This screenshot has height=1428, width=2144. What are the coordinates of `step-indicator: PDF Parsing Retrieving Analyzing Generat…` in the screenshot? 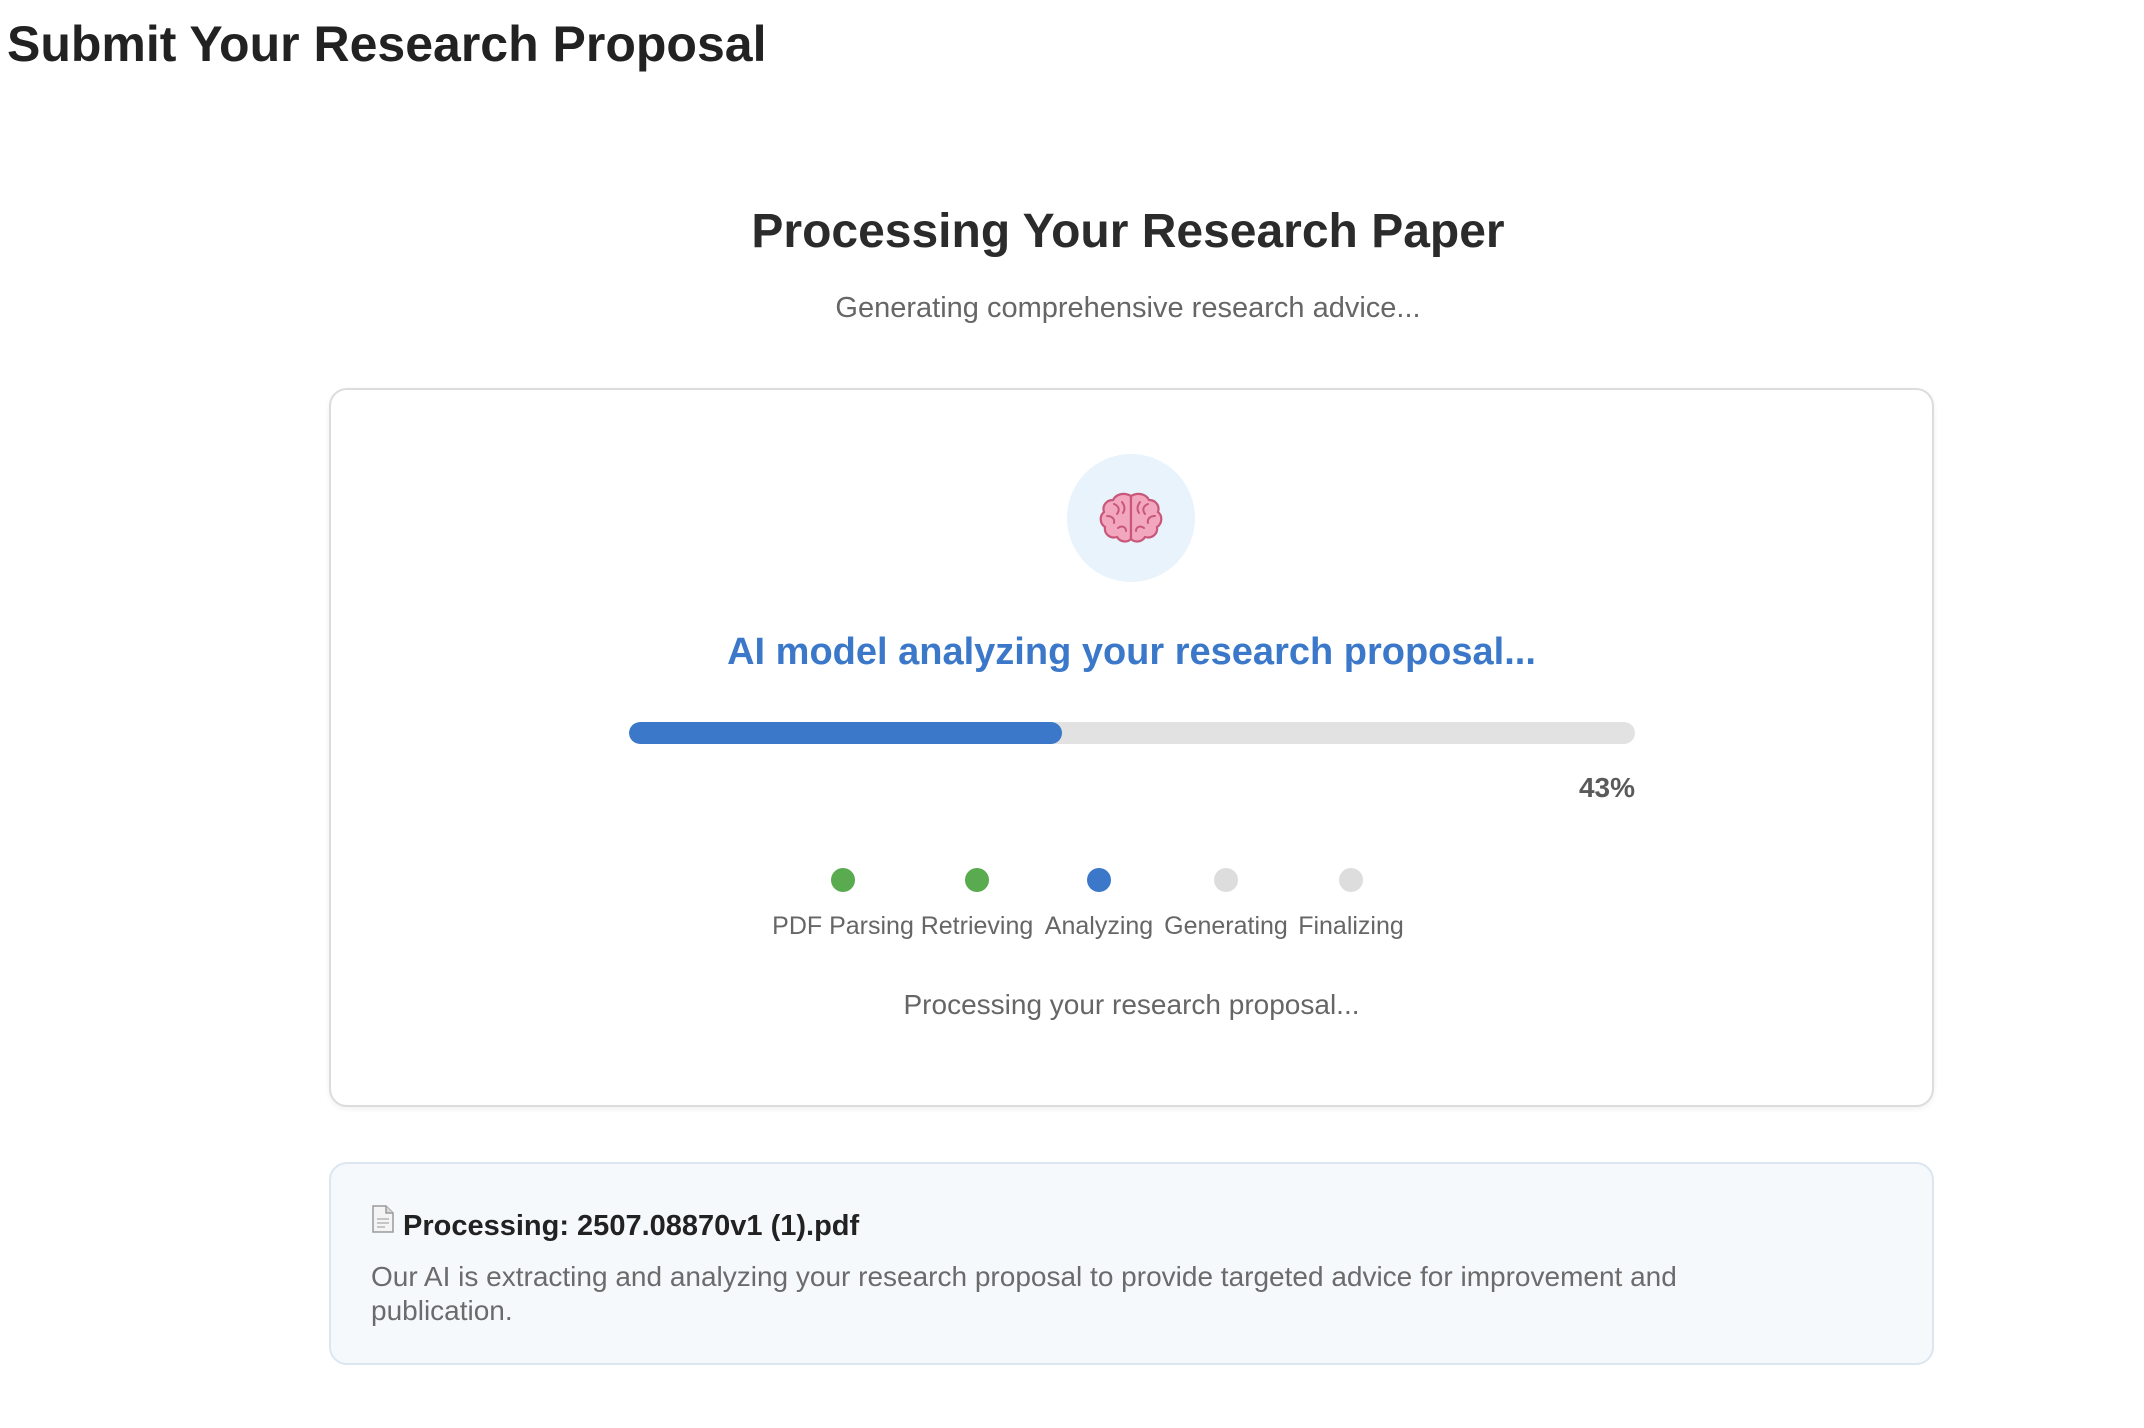 It's located at (1131, 913).